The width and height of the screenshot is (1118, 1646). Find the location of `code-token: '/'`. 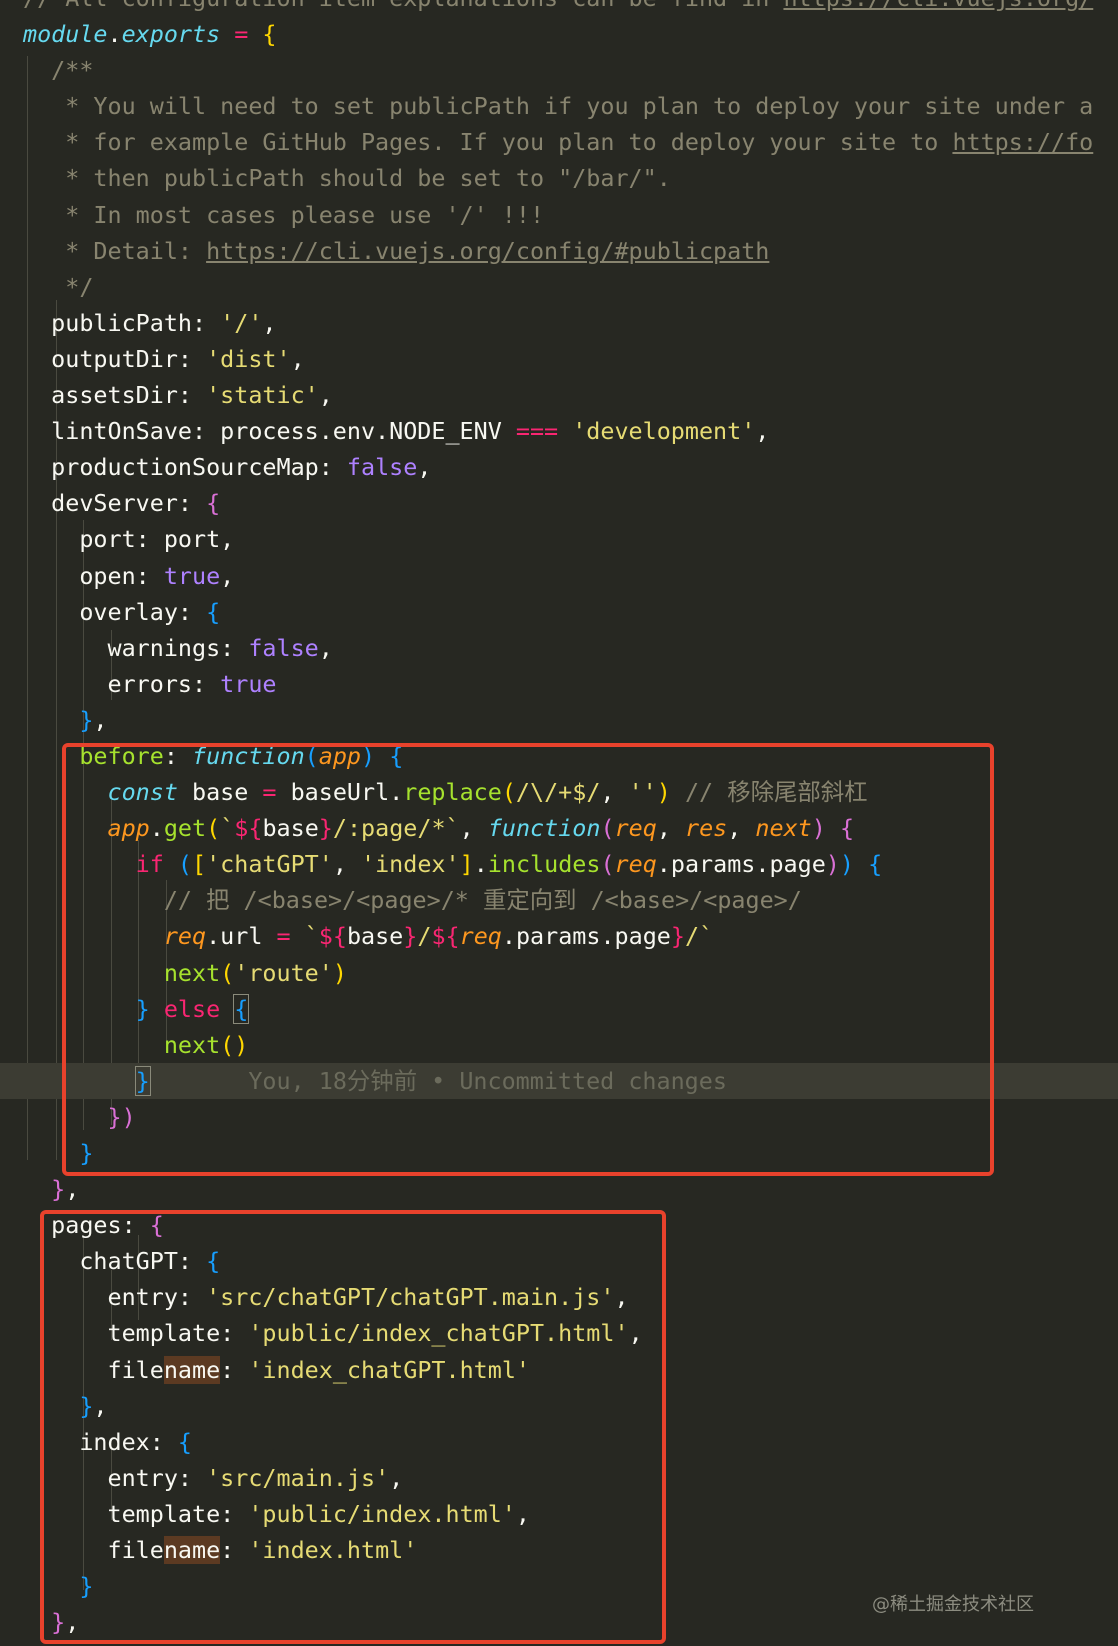

code-token: '/' is located at coordinates (241, 322).